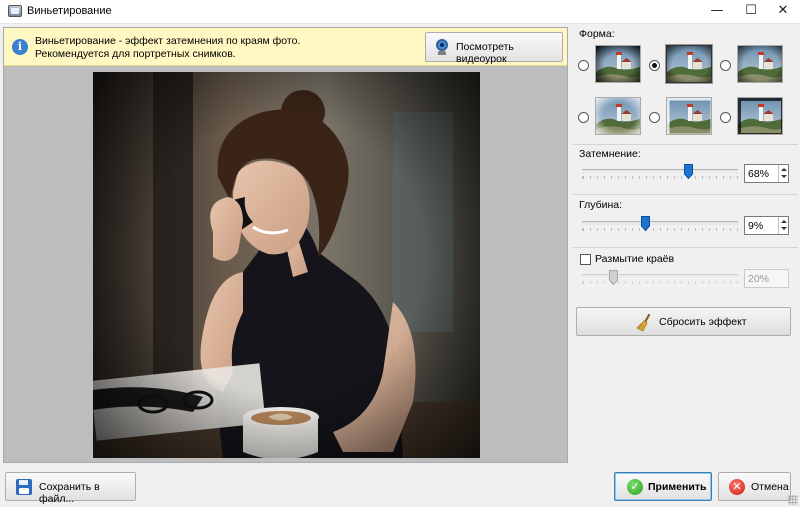 The width and height of the screenshot is (800, 507). What do you see at coordinates (759, 279) in the screenshot?
I see `edge-blur-value: 20%` at bounding box center [759, 279].